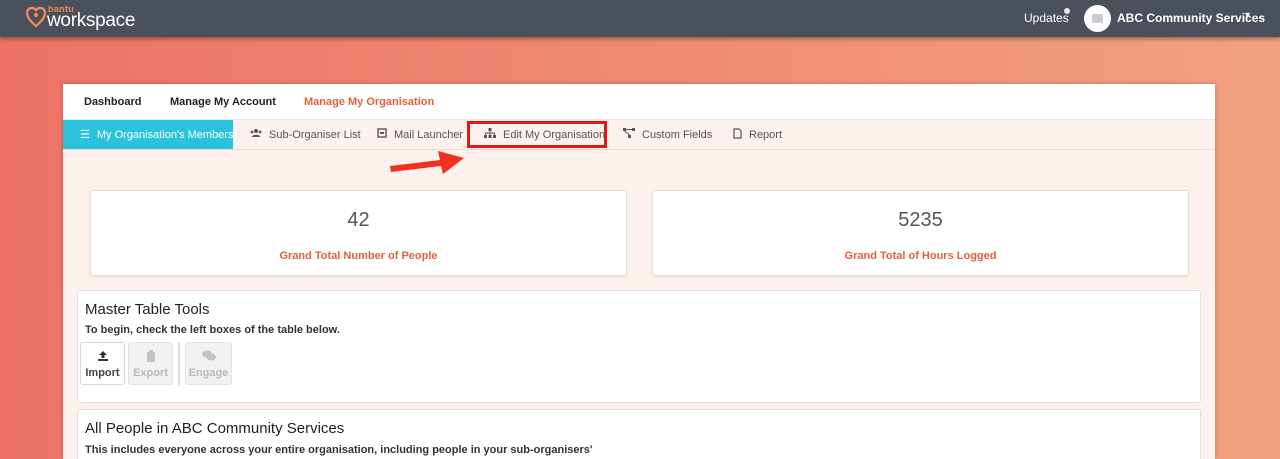 The image size is (1280, 459). Describe the element at coordinates (920, 256) in the screenshot. I see `stat-label: Grand Total of Hours Logged` at that location.